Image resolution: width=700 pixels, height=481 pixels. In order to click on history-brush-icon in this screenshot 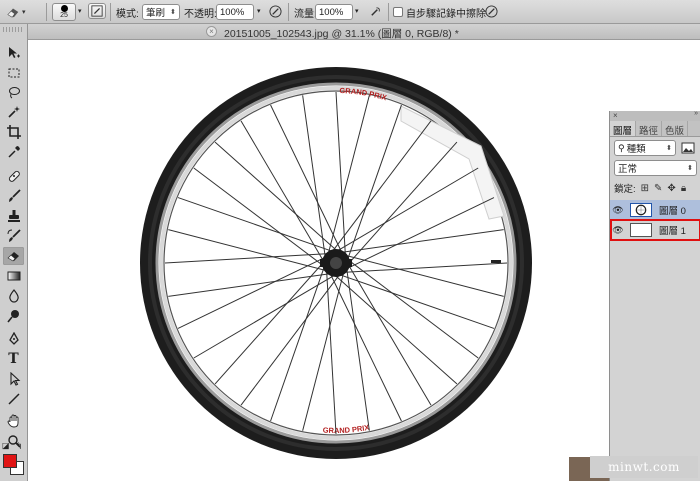, I will do `click(14, 235)`.